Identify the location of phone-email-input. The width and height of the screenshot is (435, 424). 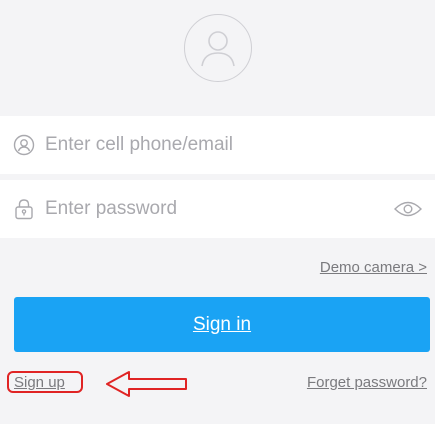
(210, 145).